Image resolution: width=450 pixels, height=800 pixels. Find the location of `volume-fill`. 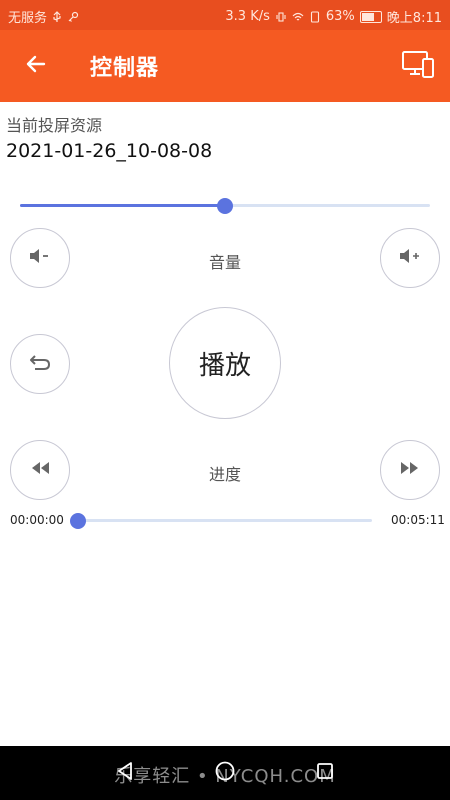

volume-fill is located at coordinates (122, 205).